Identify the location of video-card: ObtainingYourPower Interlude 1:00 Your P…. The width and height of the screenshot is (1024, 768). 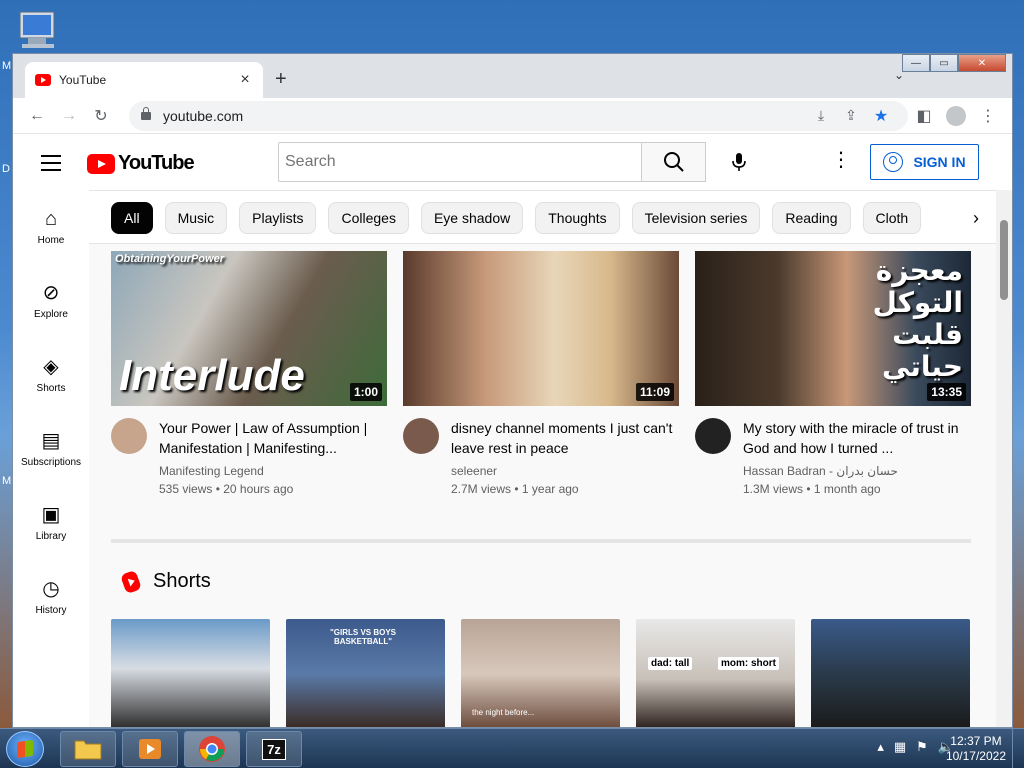
(249, 373).